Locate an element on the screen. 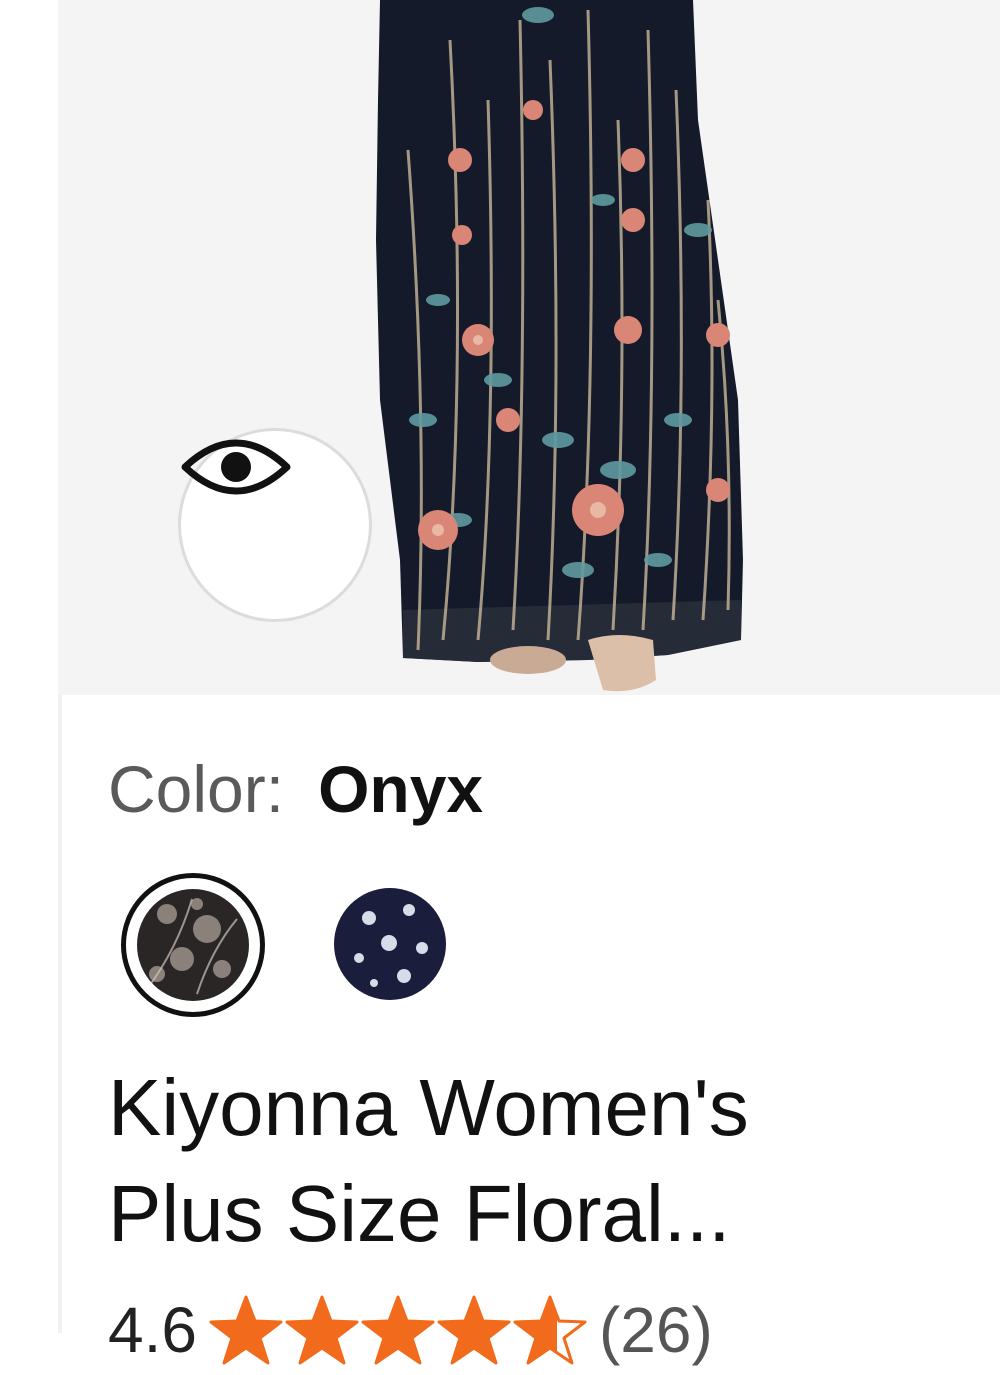 The width and height of the screenshot is (1000, 1375). color-label: Color: is located at coordinates (196, 789).